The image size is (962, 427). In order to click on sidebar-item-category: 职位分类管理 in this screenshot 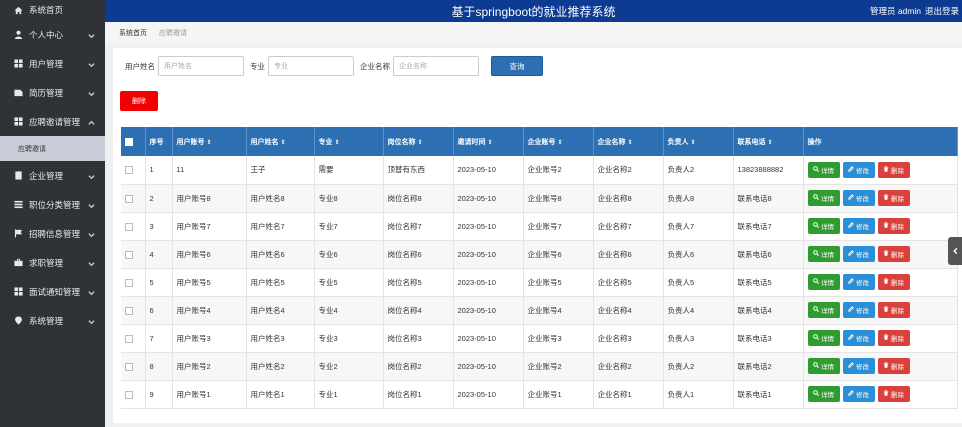, I will do `click(52, 204)`.